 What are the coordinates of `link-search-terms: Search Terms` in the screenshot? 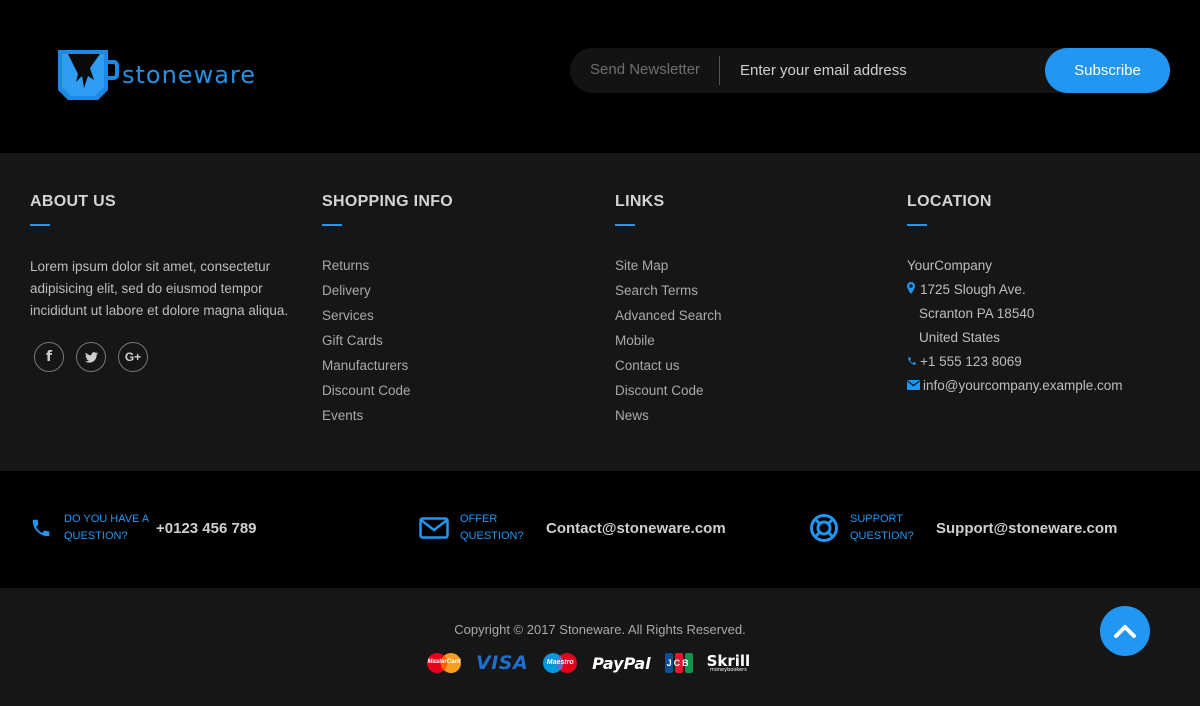 It's located at (668, 294).